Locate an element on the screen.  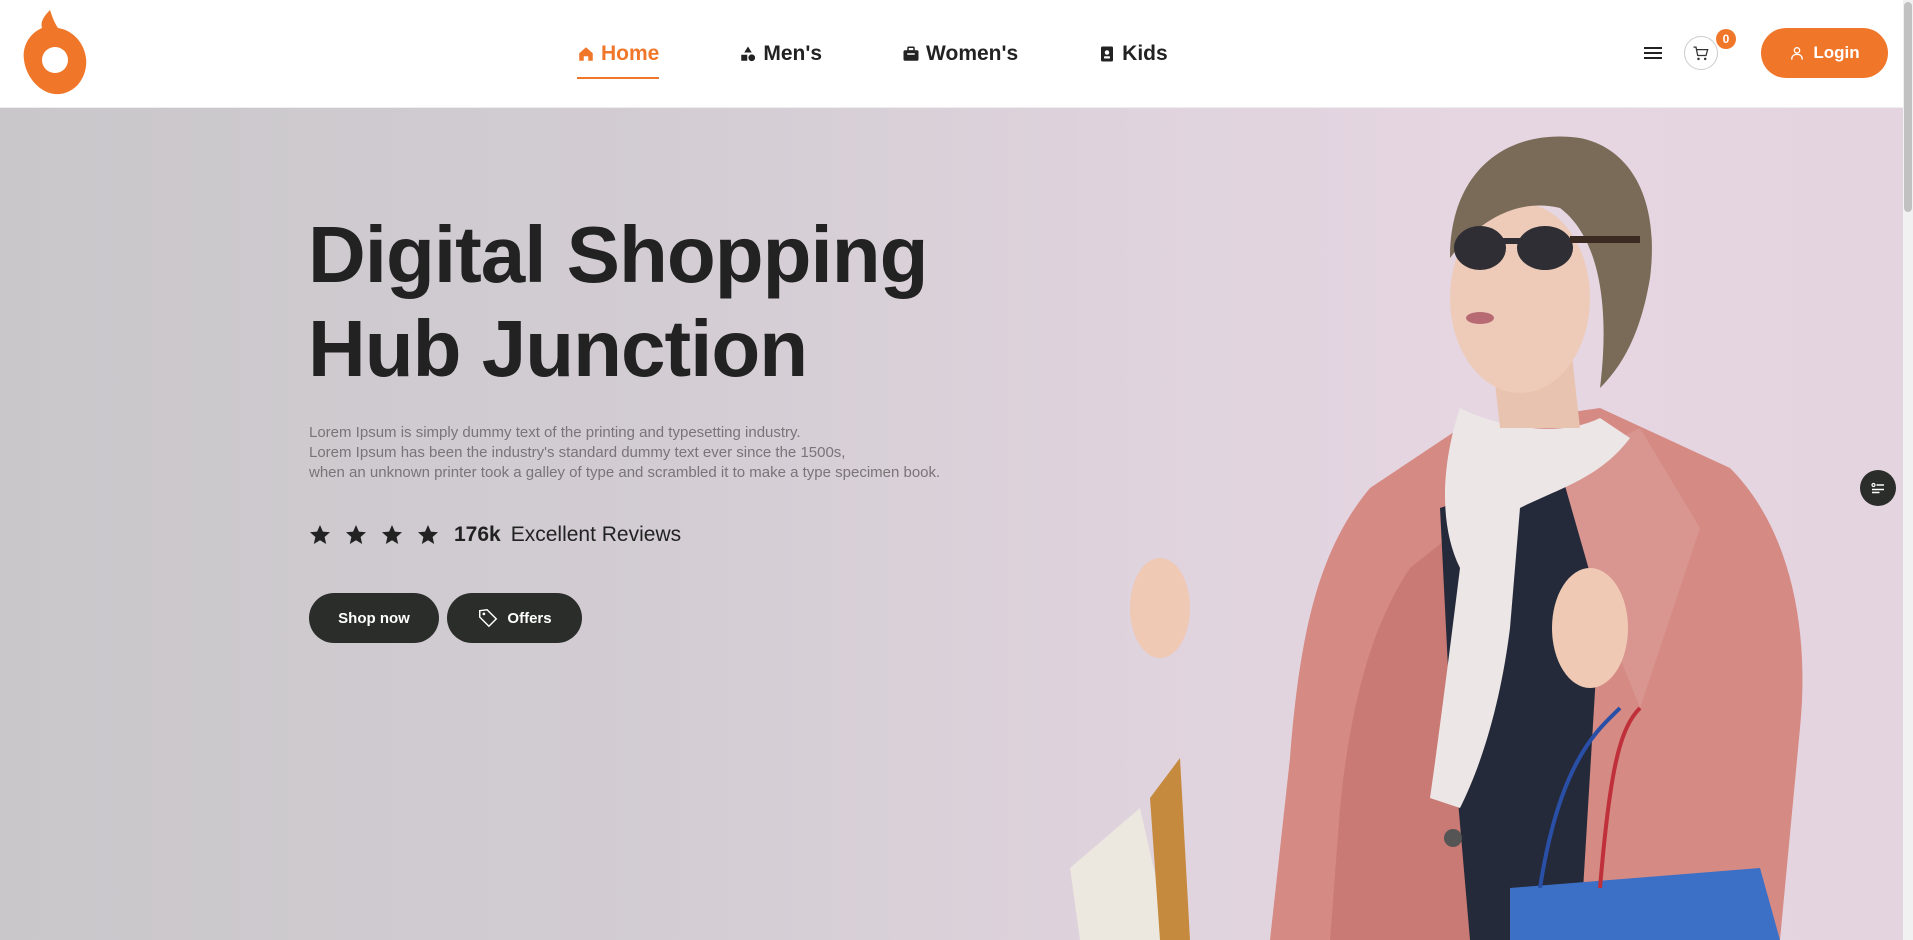
nav-item-kids: Kids is located at coordinates (1133, 54).